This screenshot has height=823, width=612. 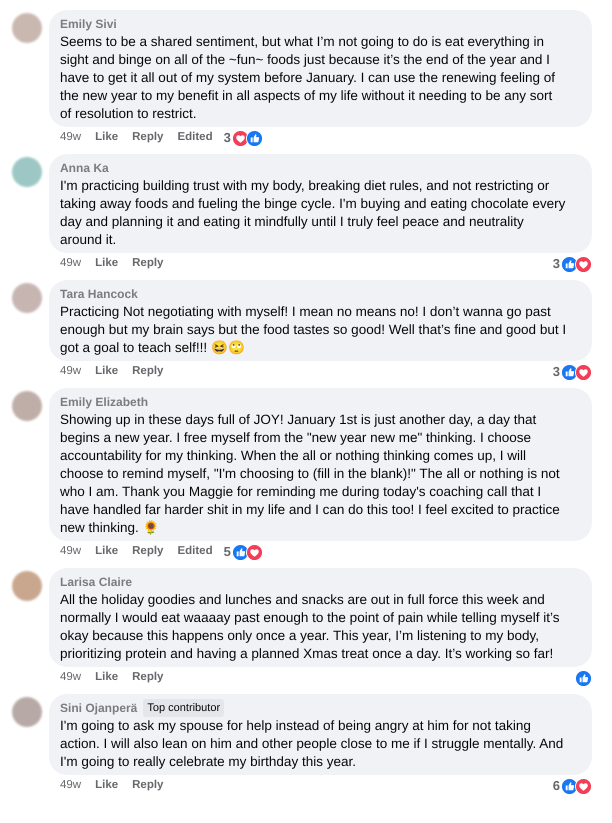 I want to click on author-name: Sini Ojanperä, so click(x=99, y=708).